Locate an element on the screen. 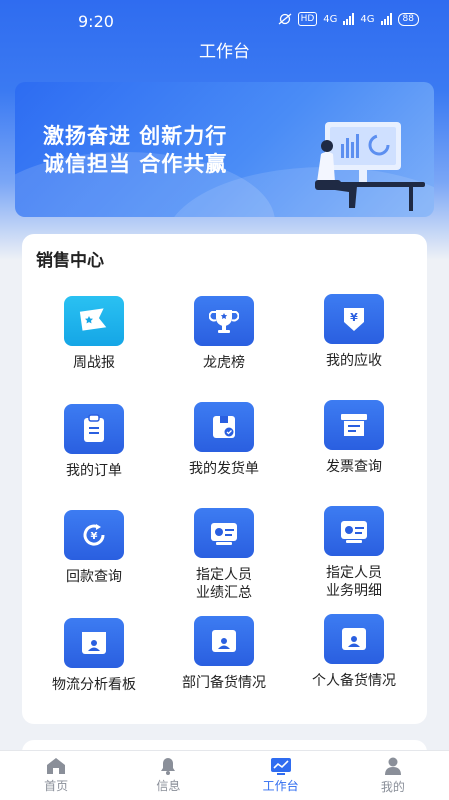  delivery-box-icon is located at coordinates (224, 427).